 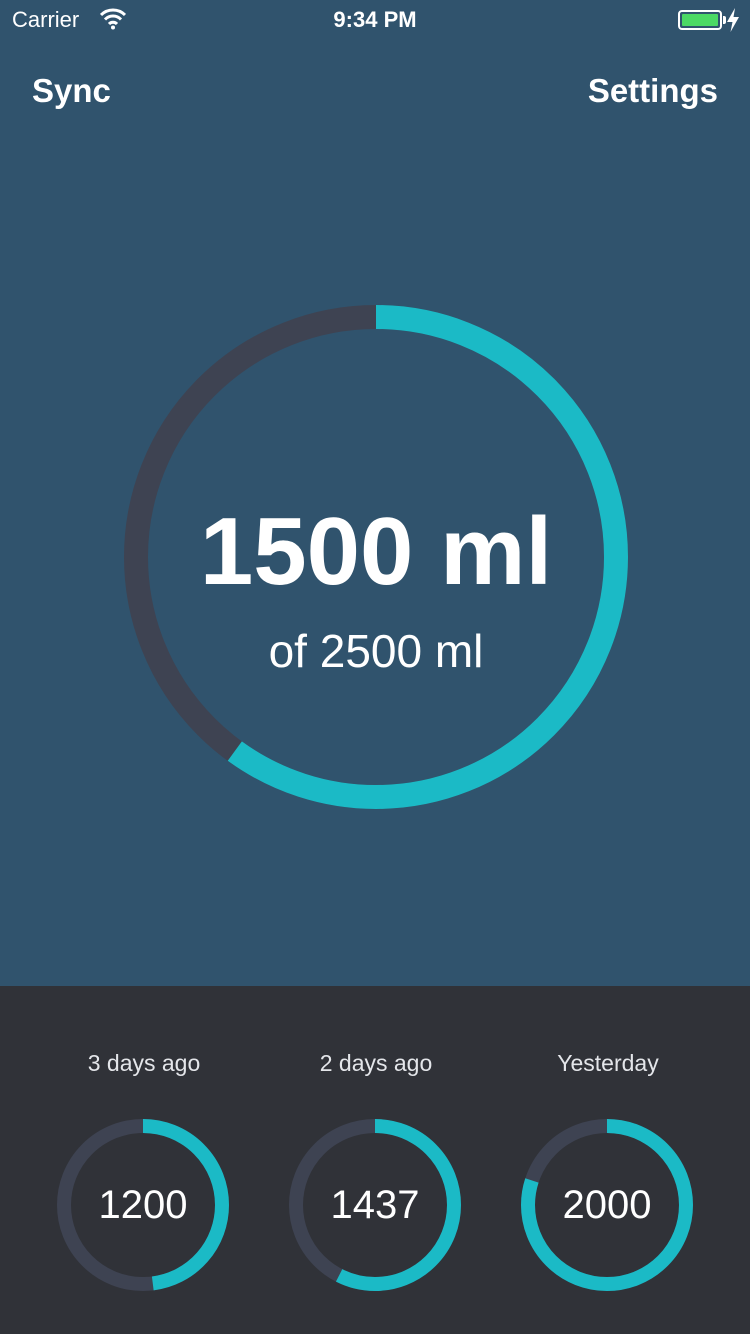 What do you see at coordinates (71, 91) in the screenshot?
I see `sync-button: Sync` at bounding box center [71, 91].